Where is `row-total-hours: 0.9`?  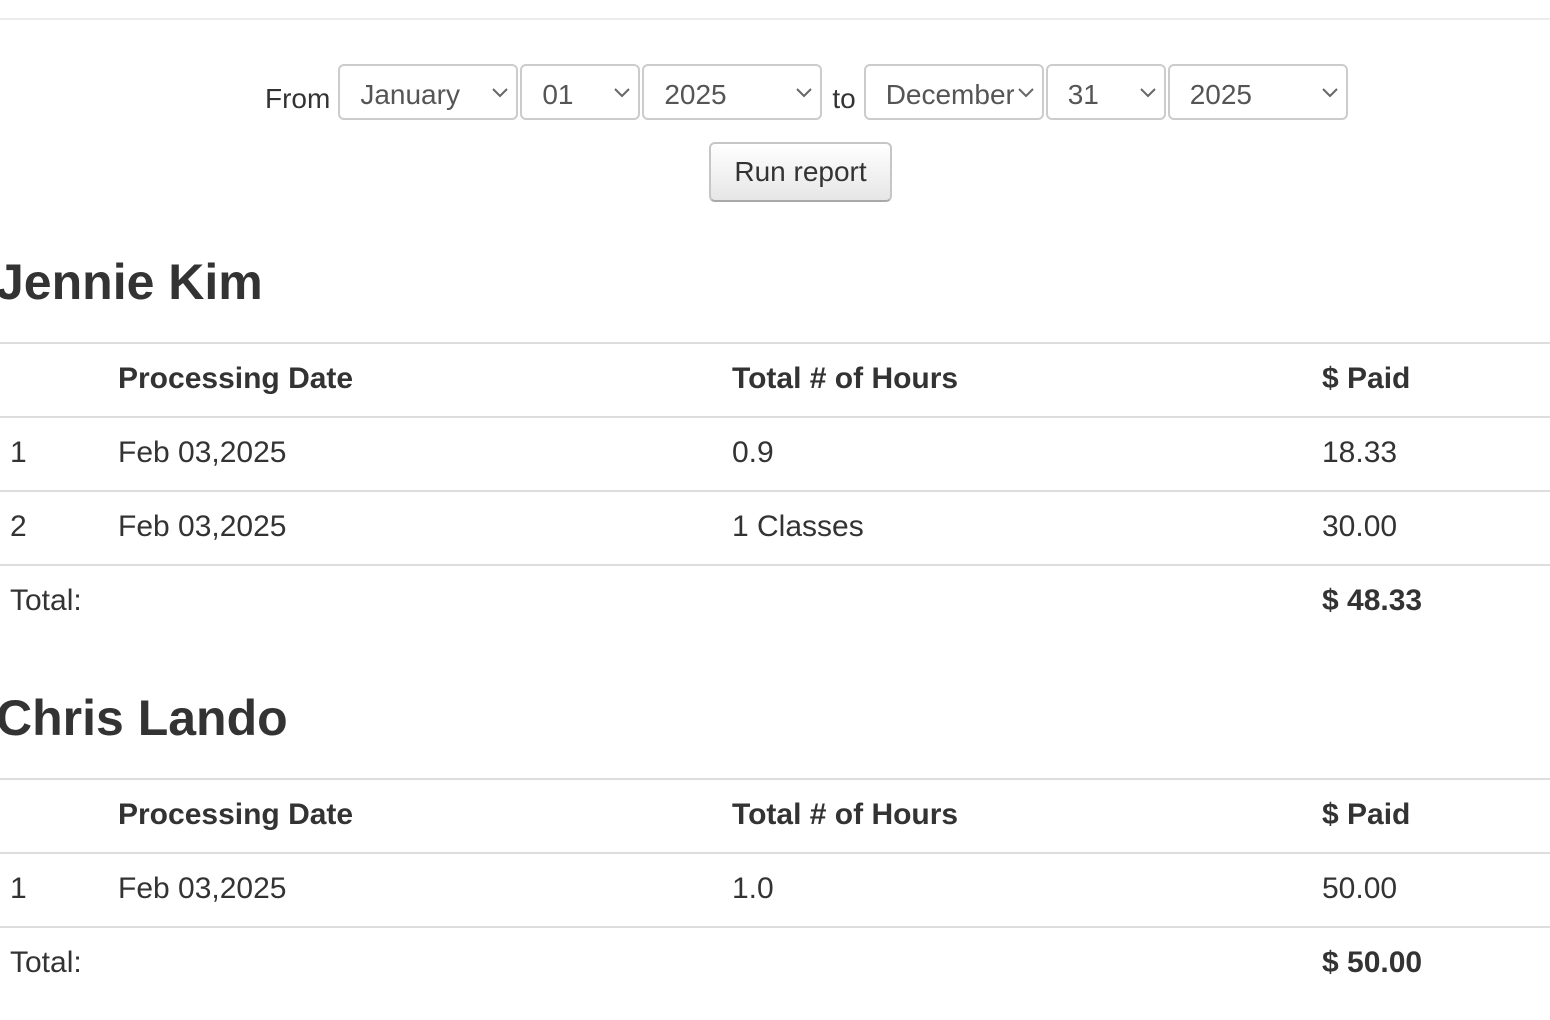
row-total-hours: 0.9 is located at coordinates (753, 452).